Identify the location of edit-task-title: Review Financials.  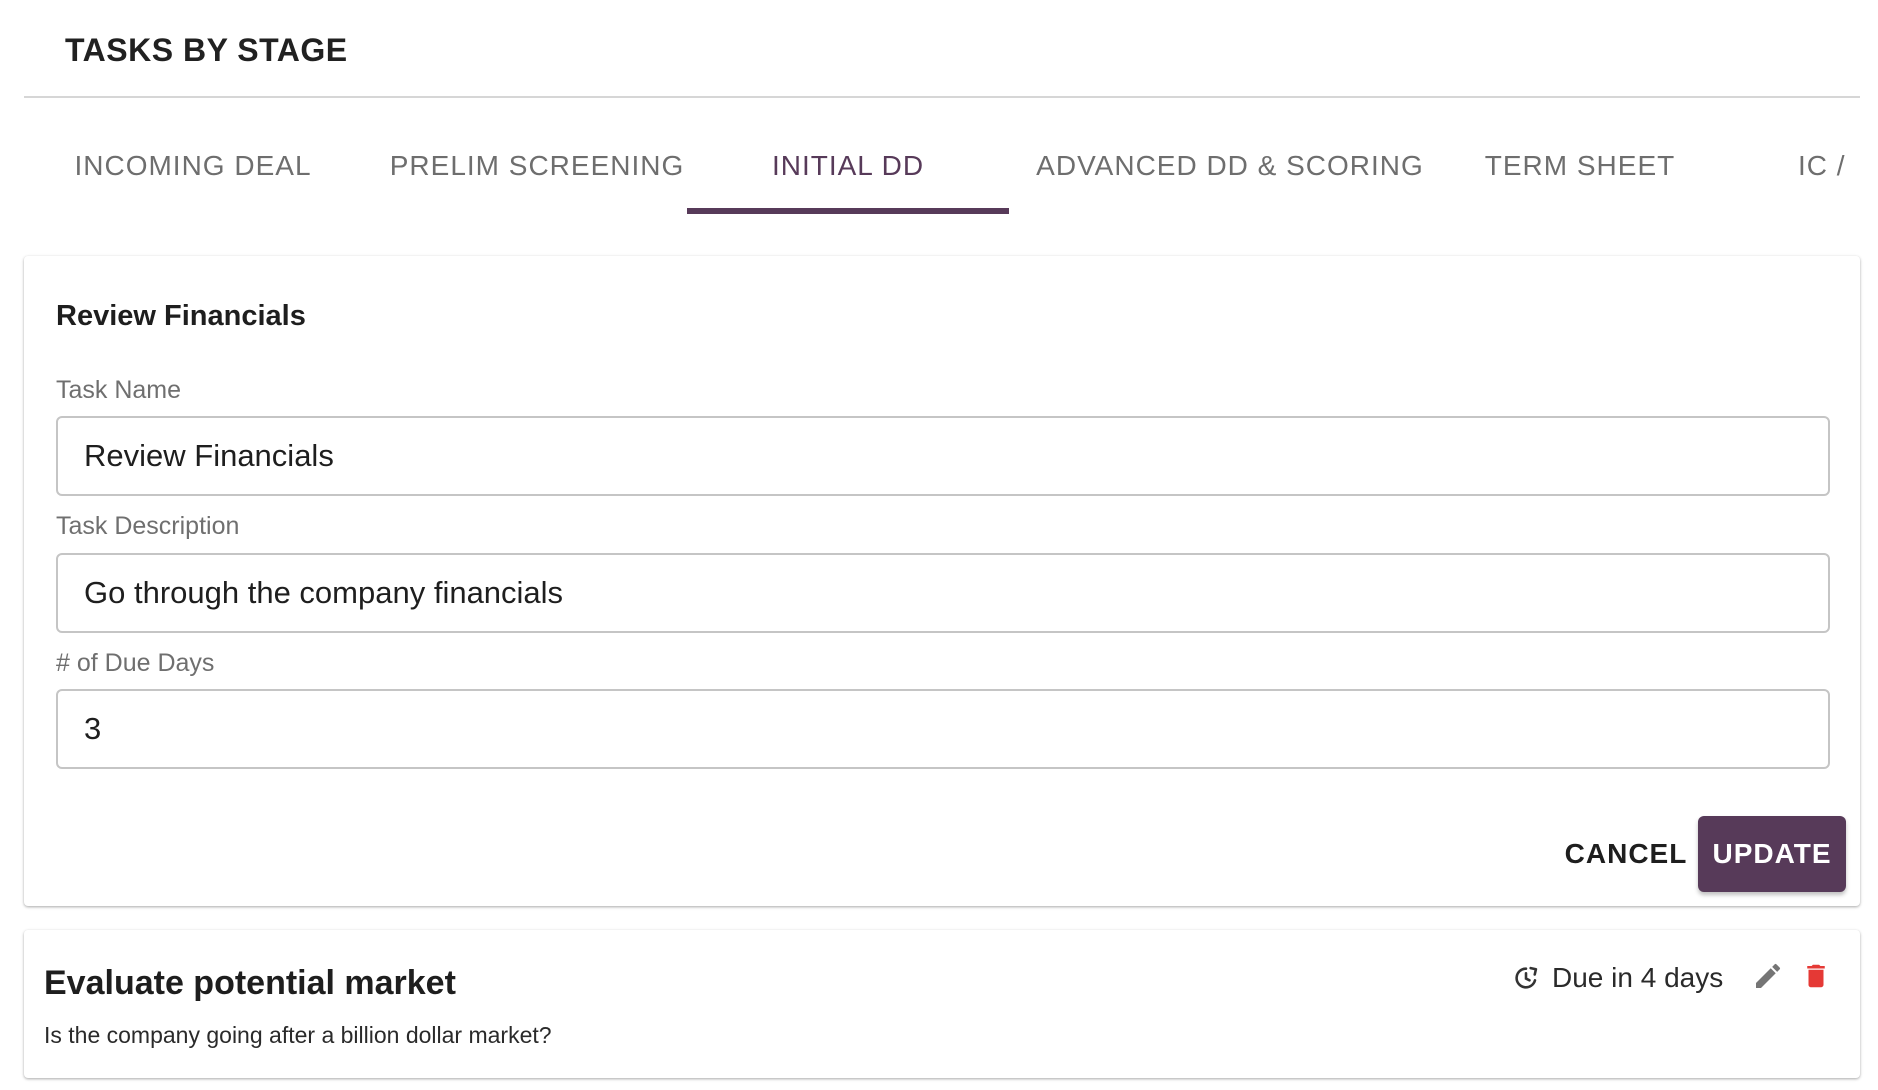
(181, 316).